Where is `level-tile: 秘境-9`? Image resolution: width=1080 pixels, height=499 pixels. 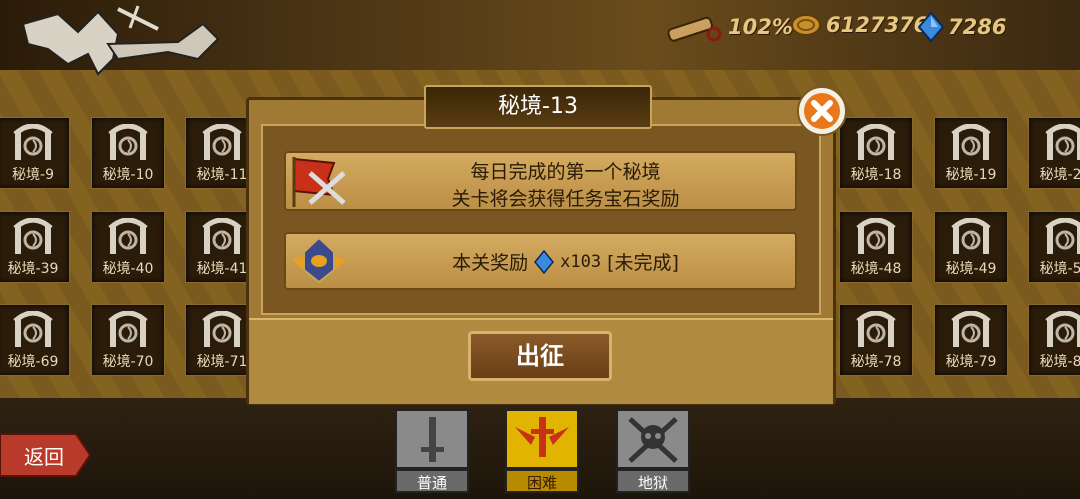 level-tile: 秘境-9 is located at coordinates (35, 153).